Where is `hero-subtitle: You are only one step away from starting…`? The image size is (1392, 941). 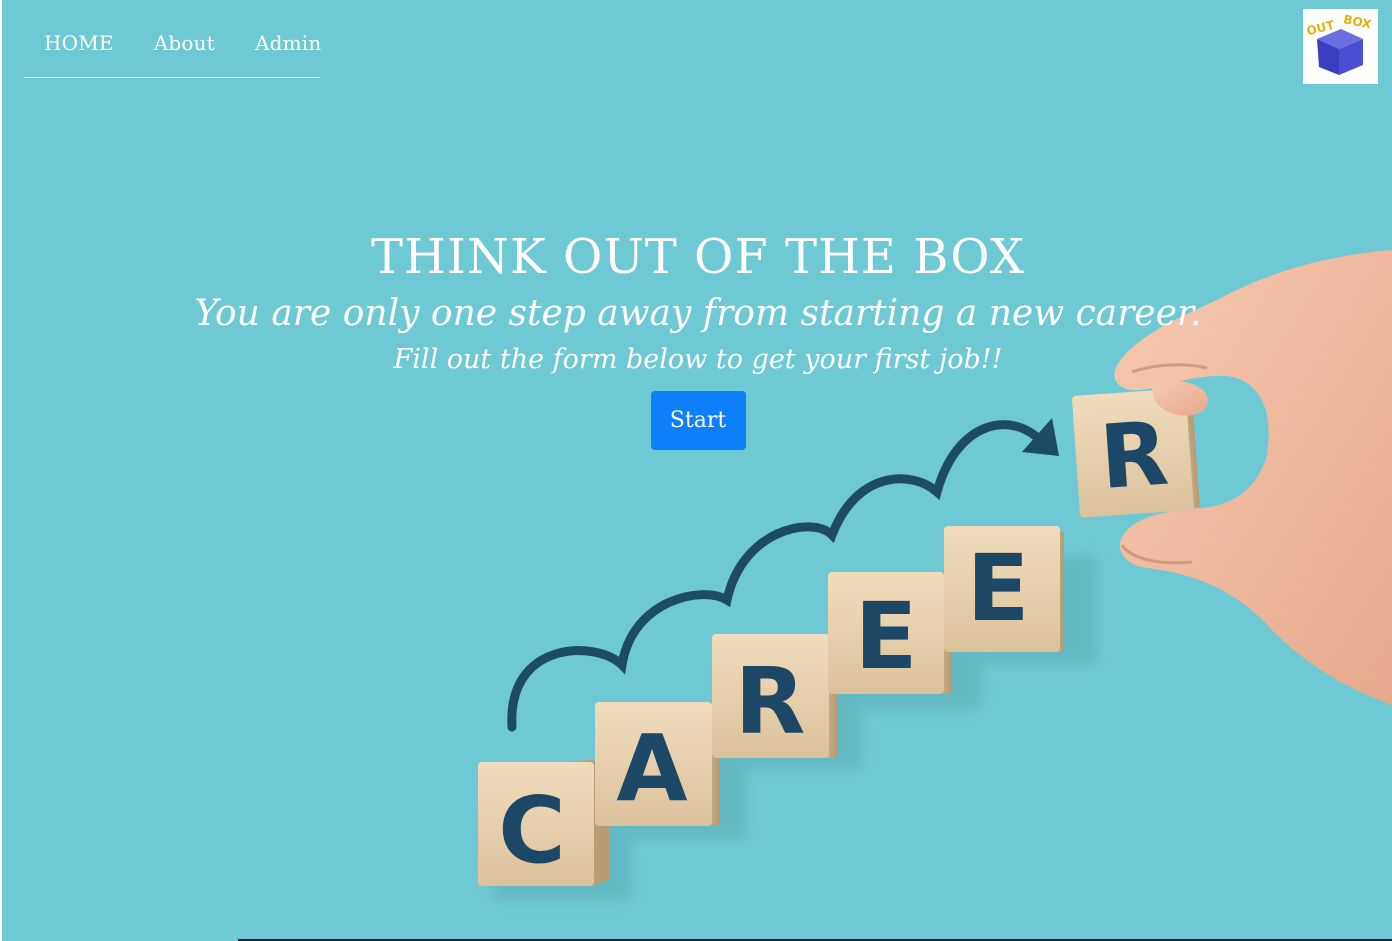 hero-subtitle: You are only one step away from starting… is located at coordinates (698, 313).